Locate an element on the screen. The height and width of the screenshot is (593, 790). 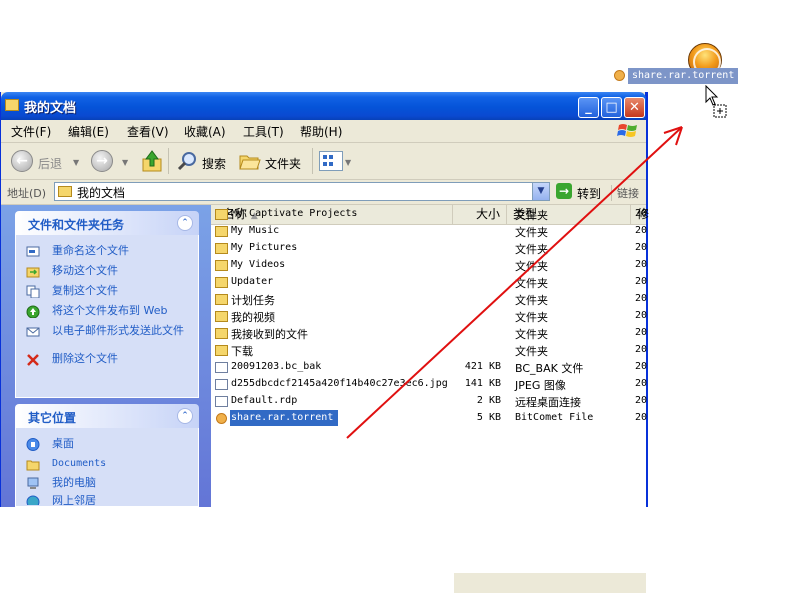
back-button: ← is located at coordinates (22, 161).